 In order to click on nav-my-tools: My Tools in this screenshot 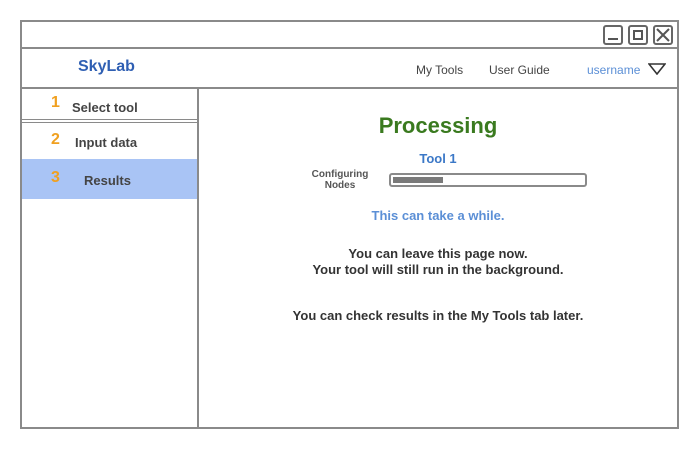, I will do `click(439, 70)`.